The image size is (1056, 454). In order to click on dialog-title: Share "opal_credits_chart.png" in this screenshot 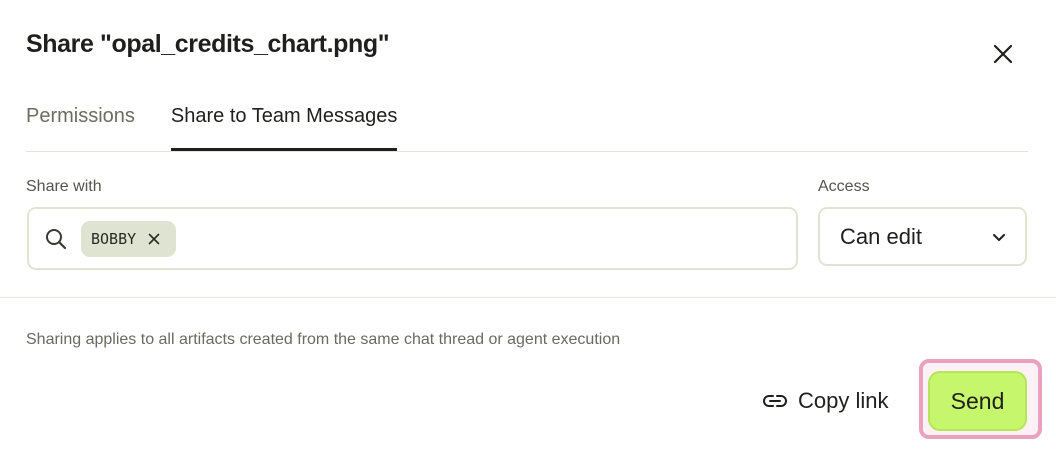, I will do `click(208, 44)`.